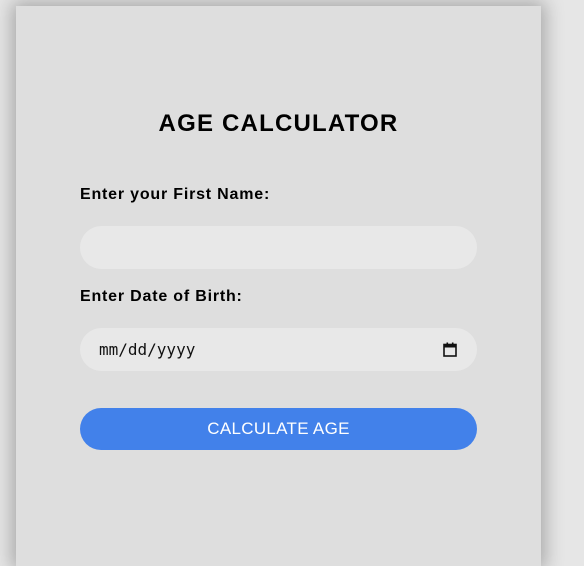 Image resolution: width=584 pixels, height=566 pixels. Describe the element at coordinates (278, 123) in the screenshot. I see `page-title: AGE CALCULATOR` at that location.